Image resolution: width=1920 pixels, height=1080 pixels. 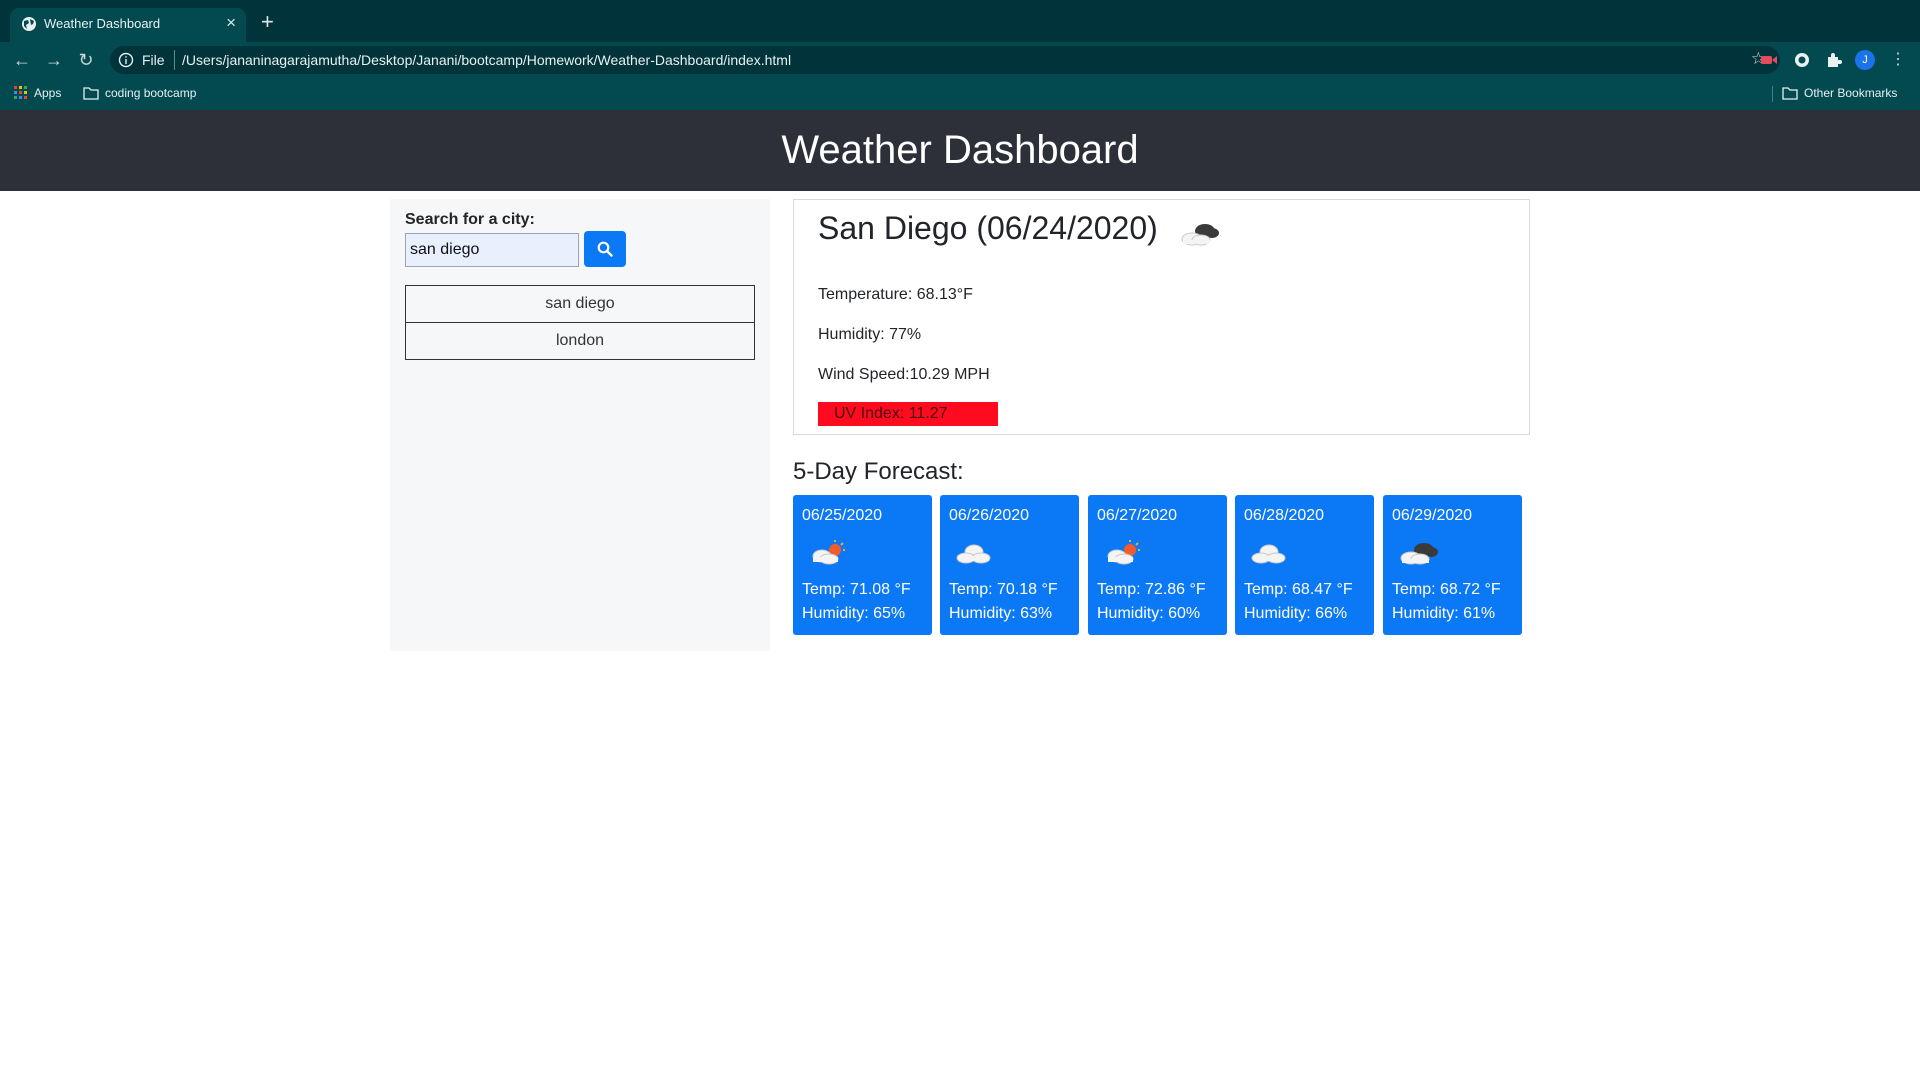 What do you see at coordinates (1009, 565) in the screenshot?
I see `forecast-card: 06/26/2020 Temp: 70.18 °F Humidity: 63%` at bounding box center [1009, 565].